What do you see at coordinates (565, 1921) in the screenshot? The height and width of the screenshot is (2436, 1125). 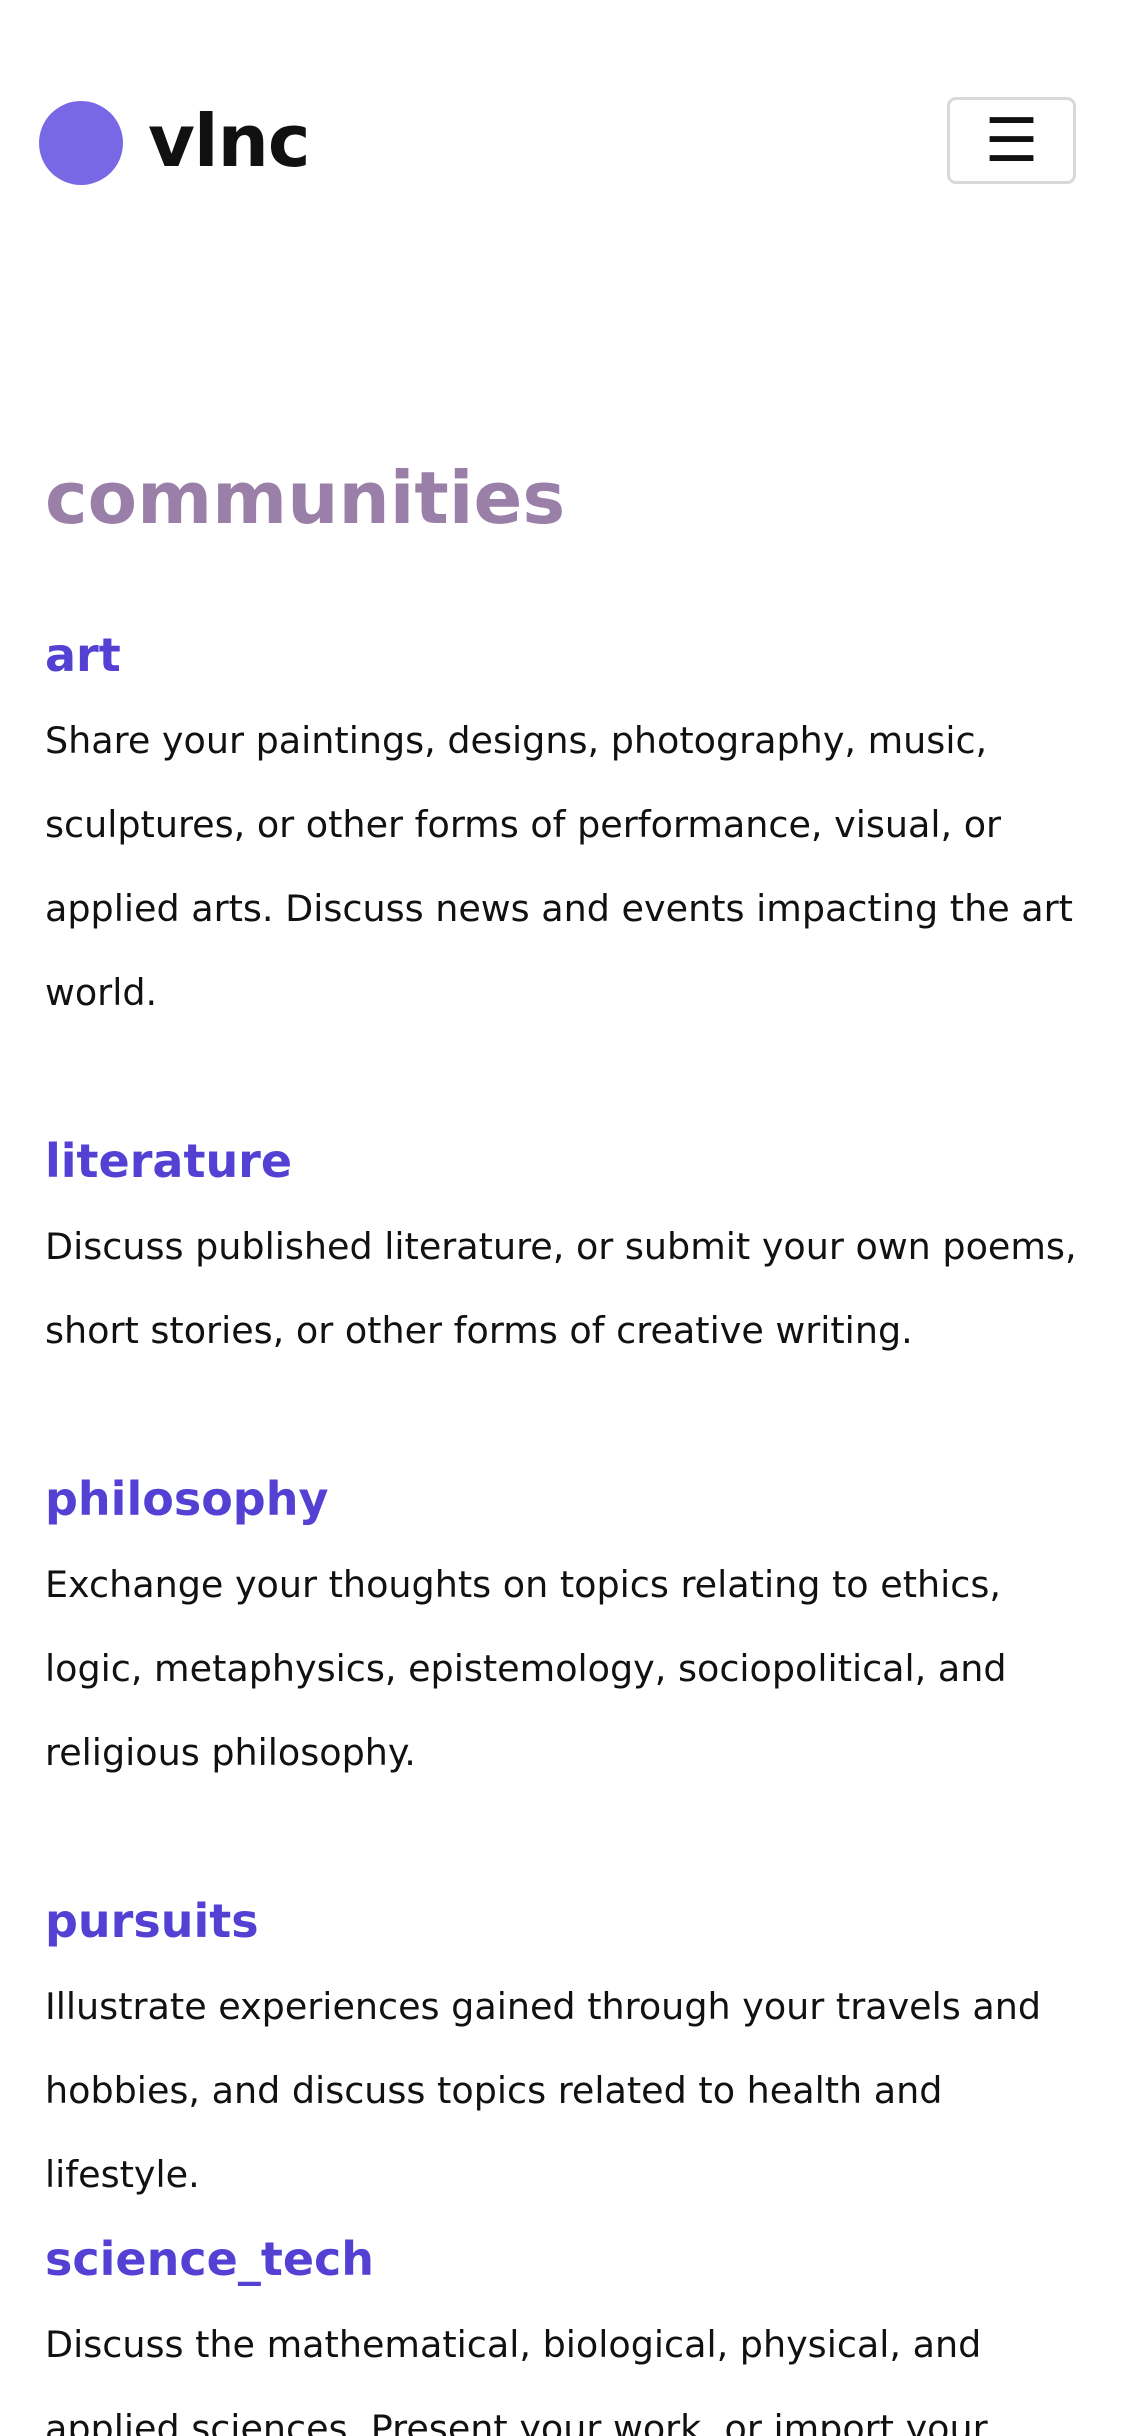 I see `community-link-pursuits: pursuits` at bounding box center [565, 1921].